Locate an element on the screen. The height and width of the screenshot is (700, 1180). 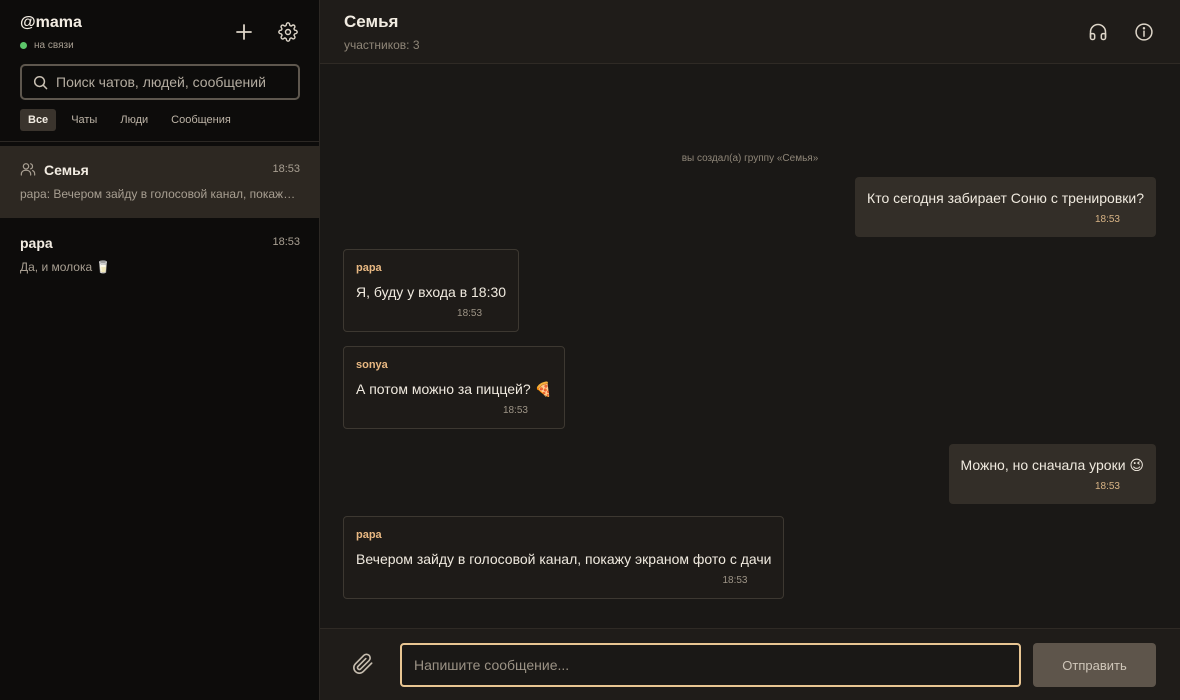
search-icon is located at coordinates (40, 82).